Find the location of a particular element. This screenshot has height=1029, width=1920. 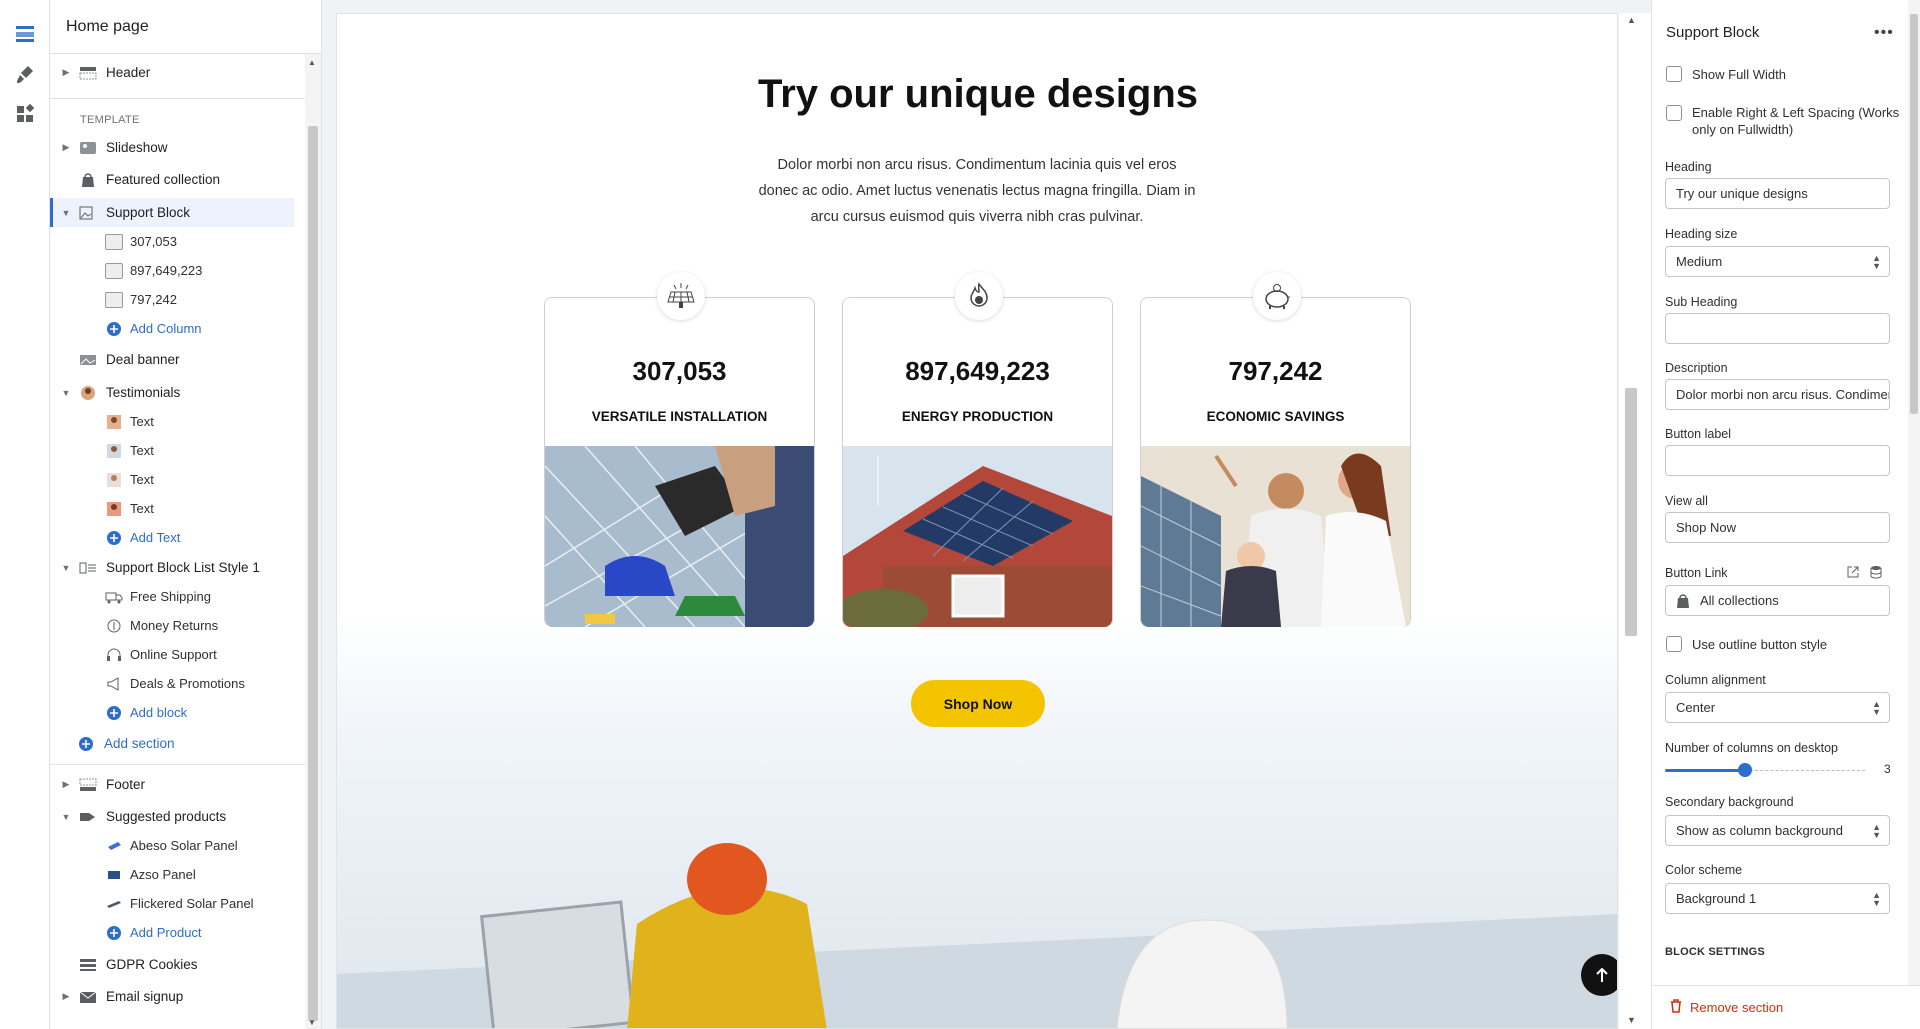

sidebar-subitem-product: Abeso Solar Panel is located at coordinates (172, 845).